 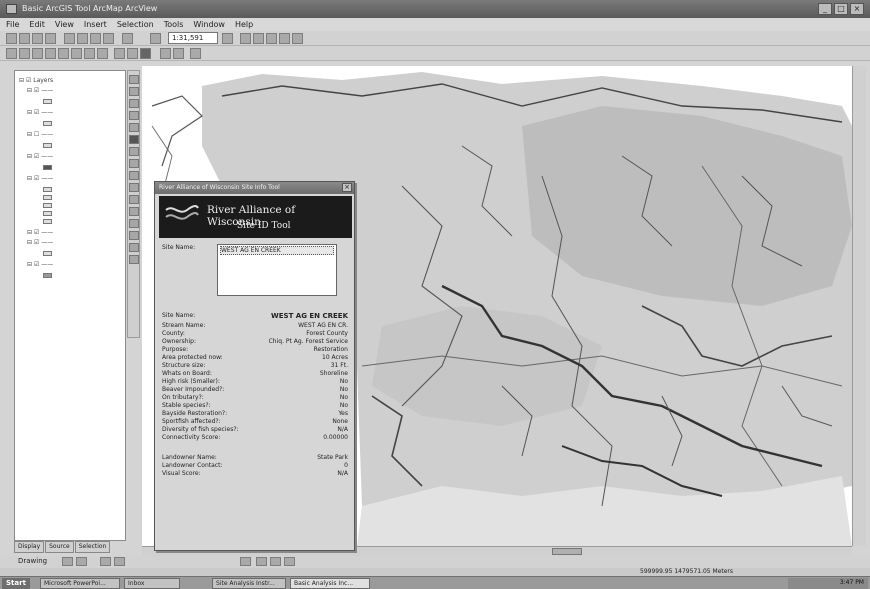 What do you see at coordinates (255, 397) in the screenshot?
I see `attr-row: On tributary?: No` at bounding box center [255, 397].